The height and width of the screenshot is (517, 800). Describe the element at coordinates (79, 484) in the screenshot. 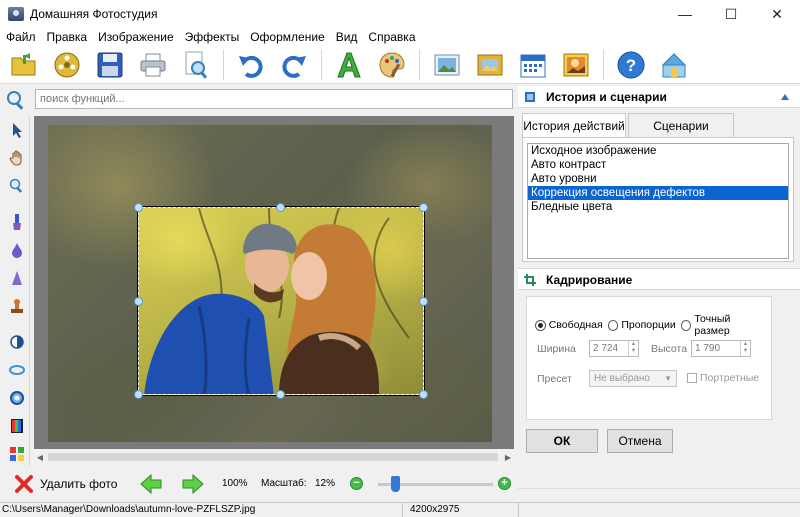

I see `delete-photo-label: Удалить фото` at that location.